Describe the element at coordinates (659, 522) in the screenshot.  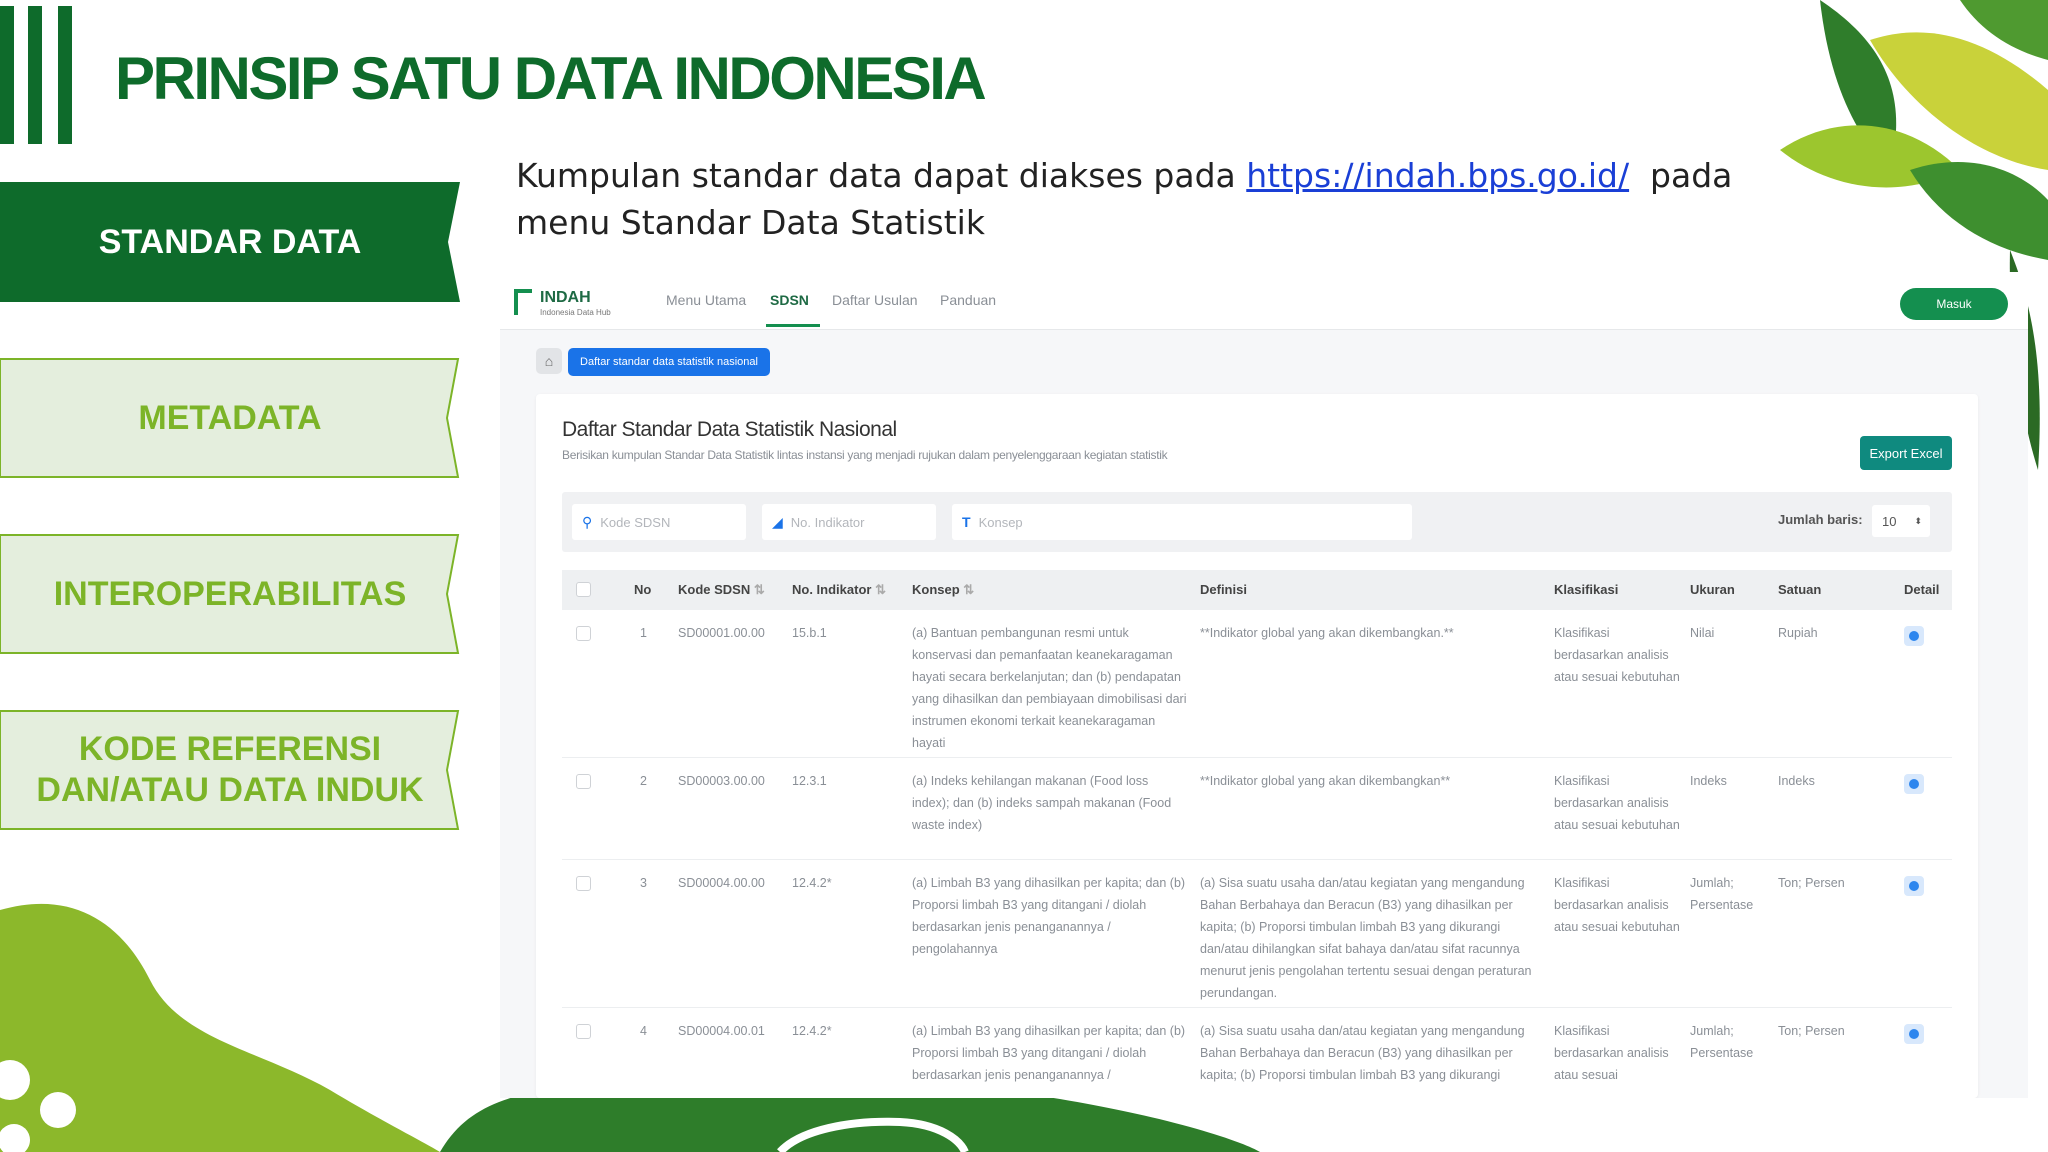
I see `kode-sdsn-input: ⚲ Kode SDSN` at that location.